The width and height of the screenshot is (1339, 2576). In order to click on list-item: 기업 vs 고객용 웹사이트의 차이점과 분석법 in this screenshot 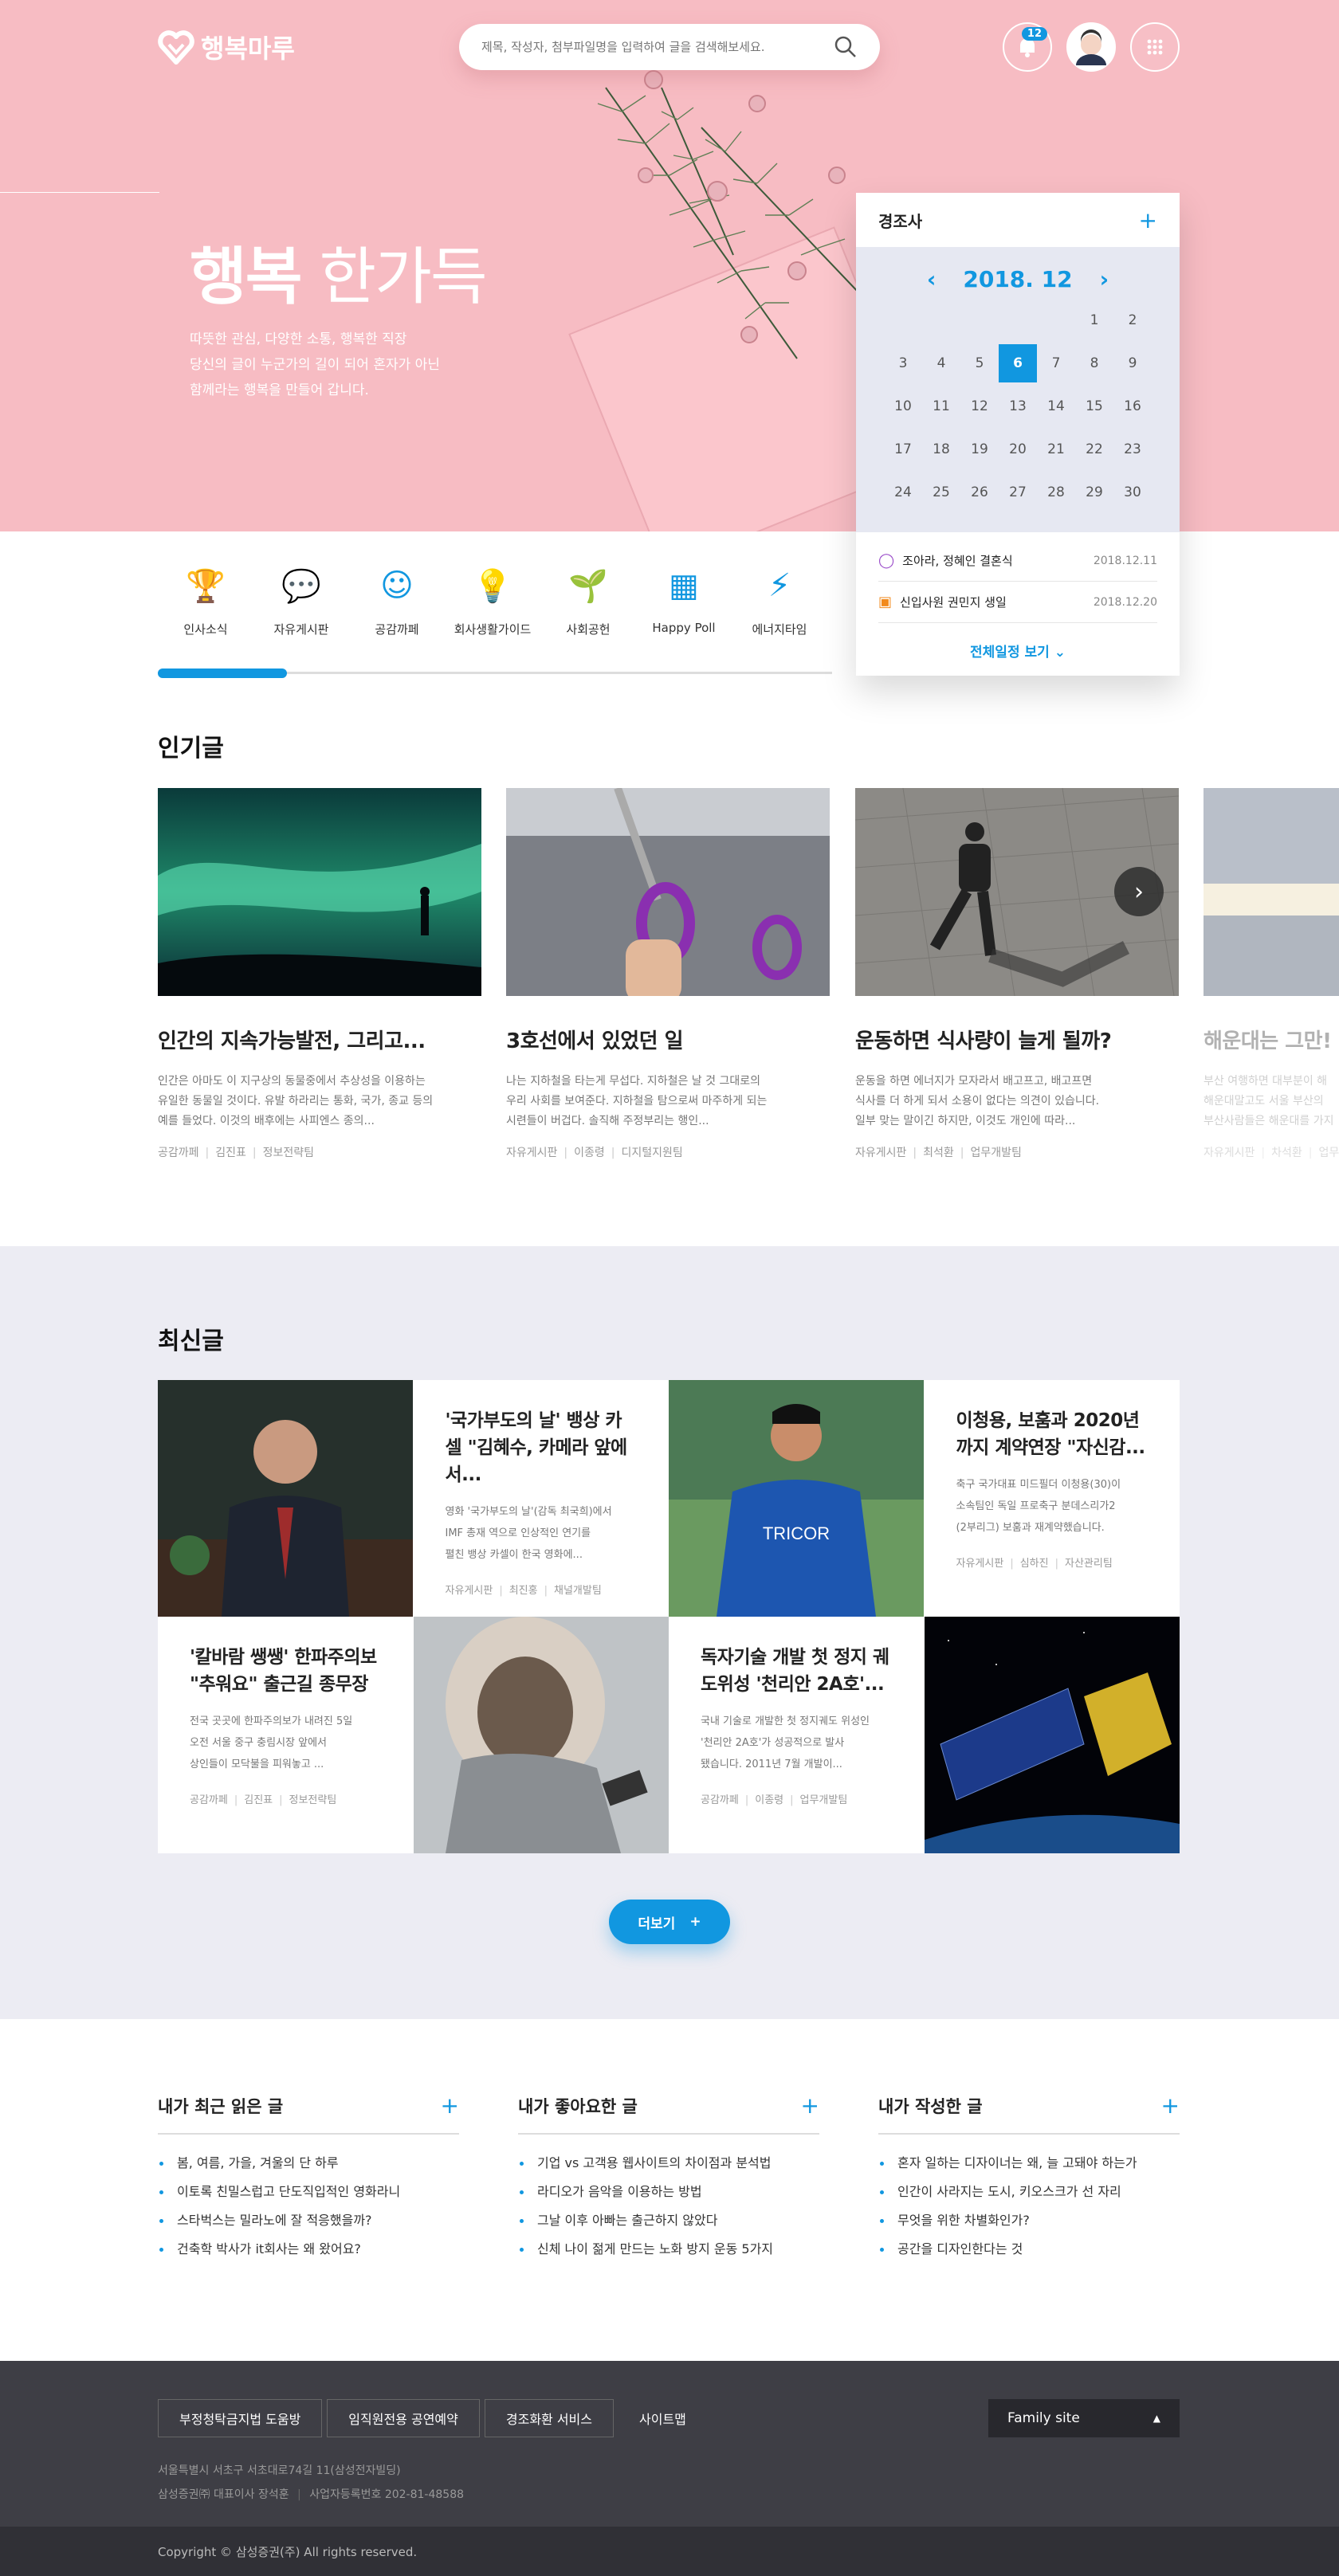, I will do `click(668, 2163)`.